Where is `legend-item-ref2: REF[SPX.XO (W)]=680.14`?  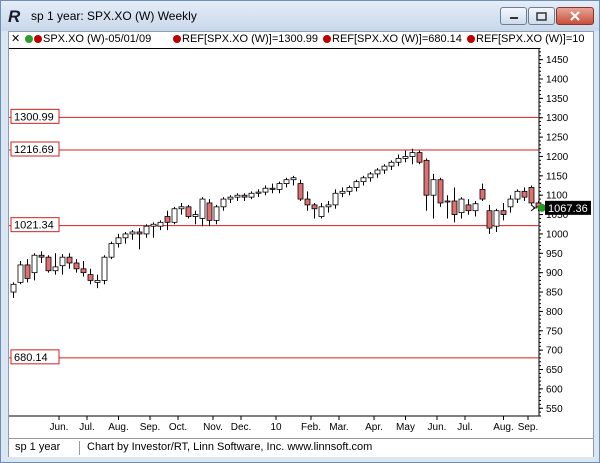
legend-item-ref2: REF[SPX.XO (W)]=680.14 is located at coordinates (392, 39).